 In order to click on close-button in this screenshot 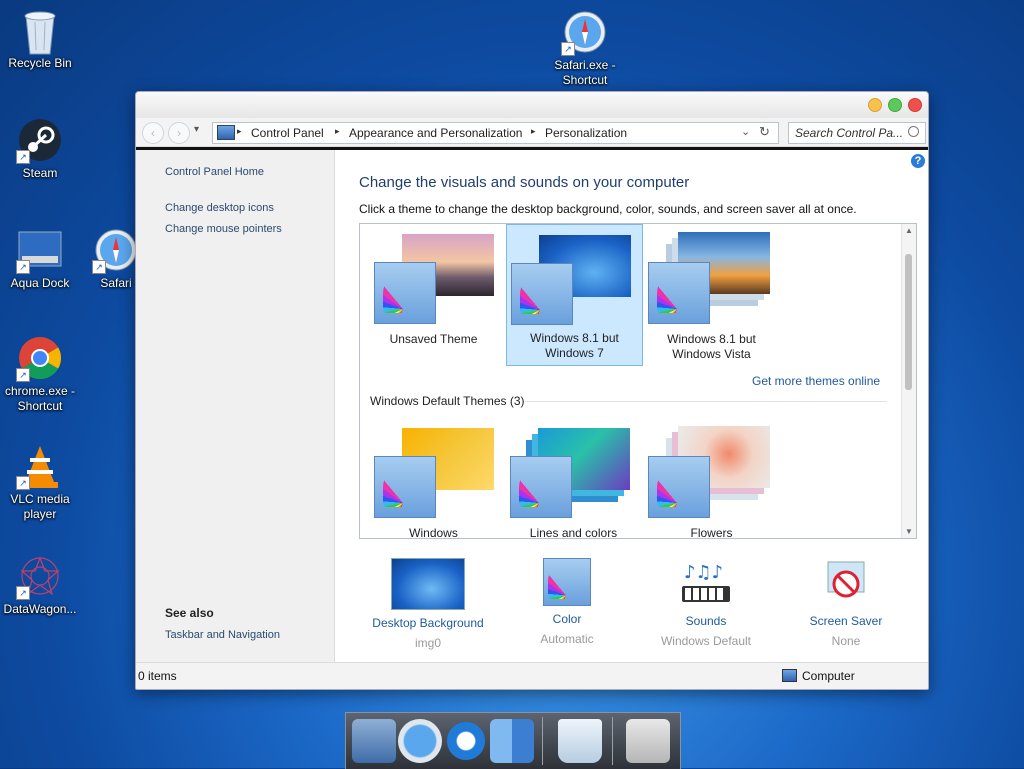, I will do `click(915, 105)`.